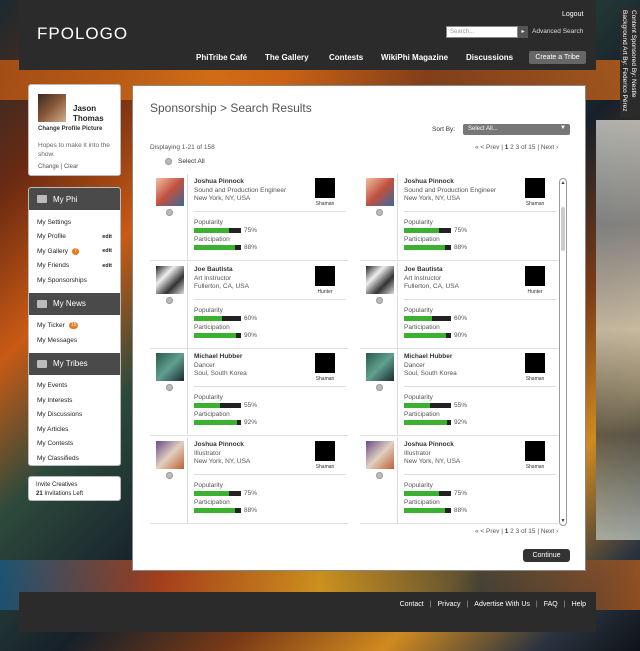 Image resolution: width=640 pixels, height=651 pixels. I want to click on sidebar-item-my-profile: My Profile edit, so click(74, 237).